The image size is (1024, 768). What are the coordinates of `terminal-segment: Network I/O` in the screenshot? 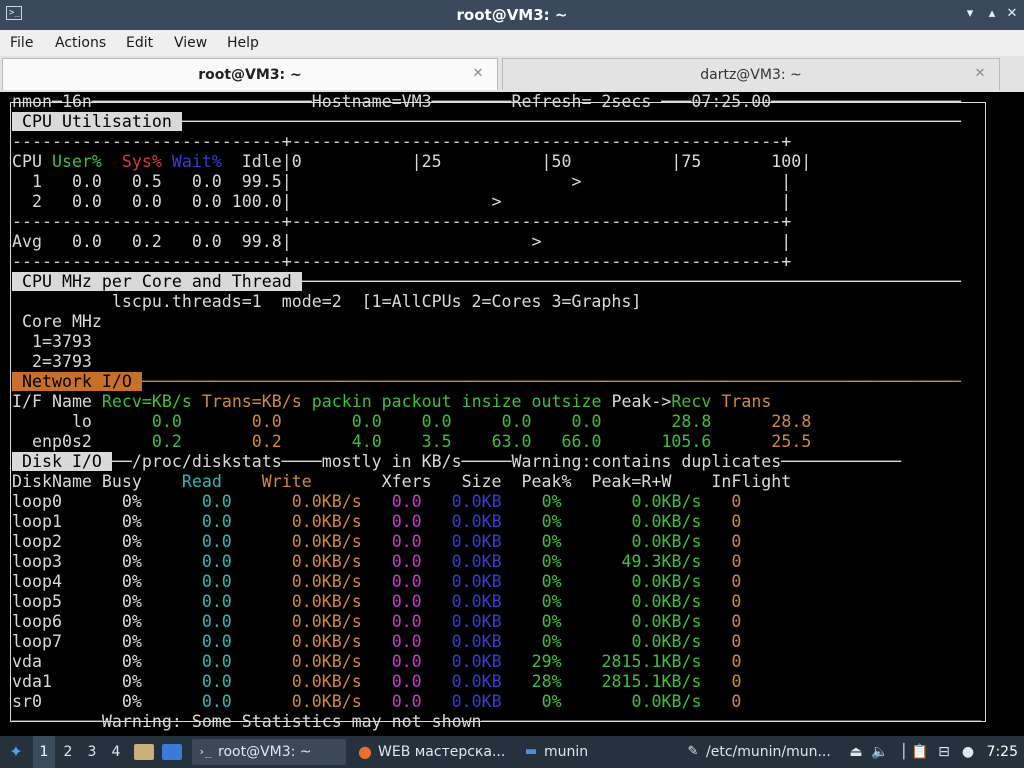 It's located at (77, 381).